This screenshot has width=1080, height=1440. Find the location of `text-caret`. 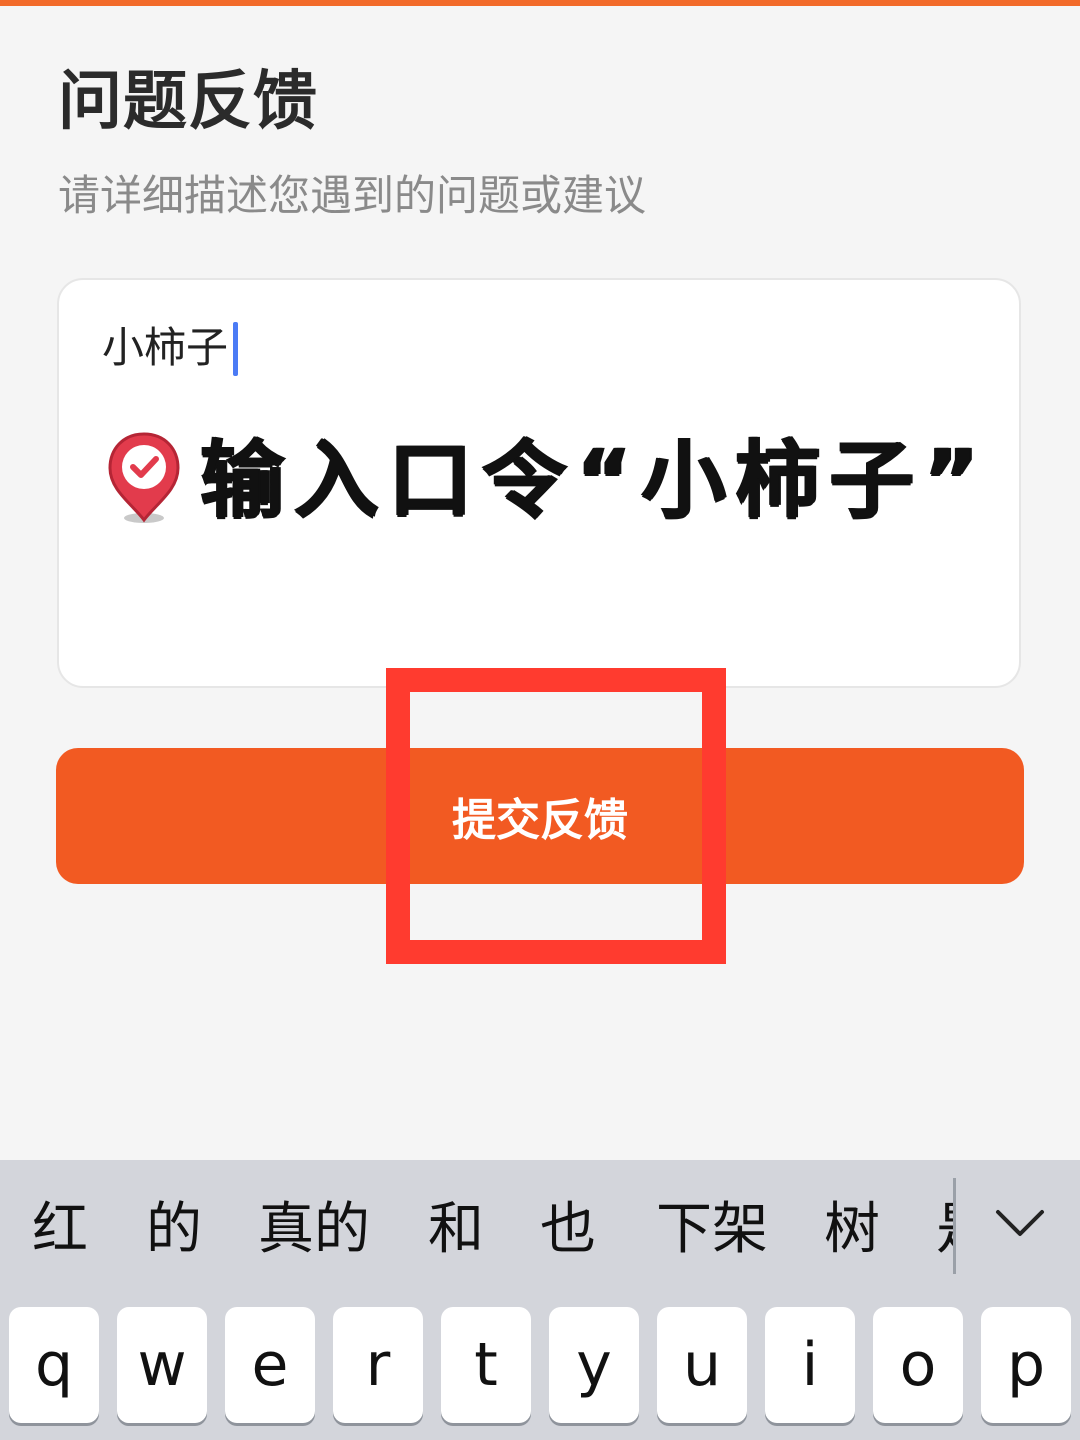

text-caret is located at coordinates (235, 349).